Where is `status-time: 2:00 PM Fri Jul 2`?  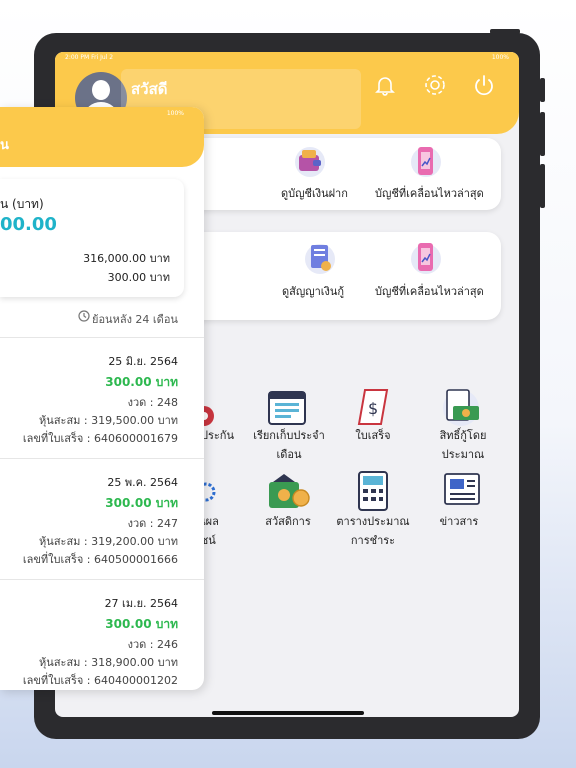
status-time: 2:00 PM Fri Jul 2 is located at coordinates (89, 57).